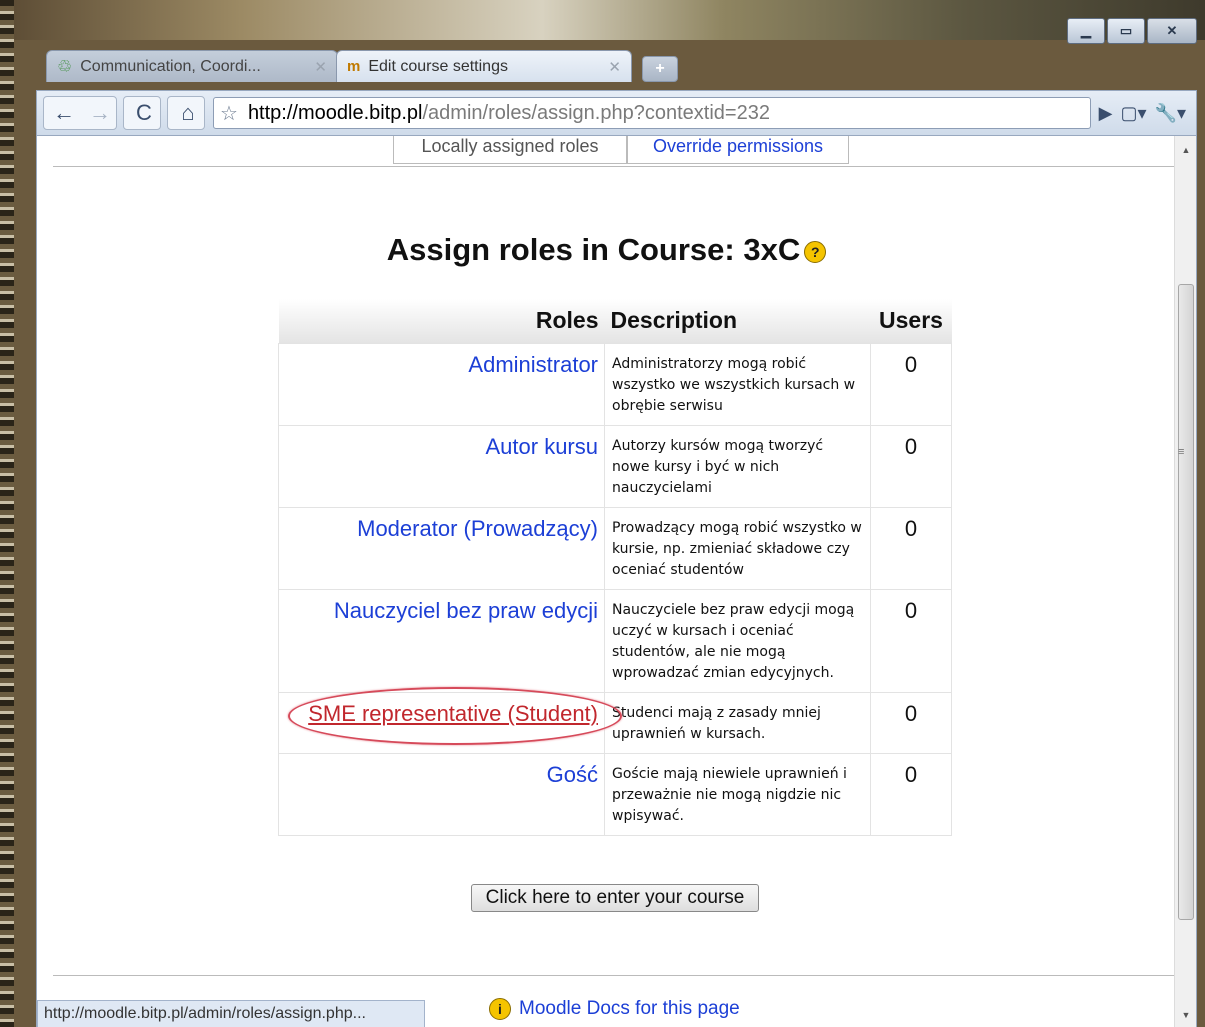 The width and height of the screenshot is (1205, 1027). Describe the element at coordinates (738, 150) in the screenshot. I see `tab-override-permissions: Override permissions` at that location.